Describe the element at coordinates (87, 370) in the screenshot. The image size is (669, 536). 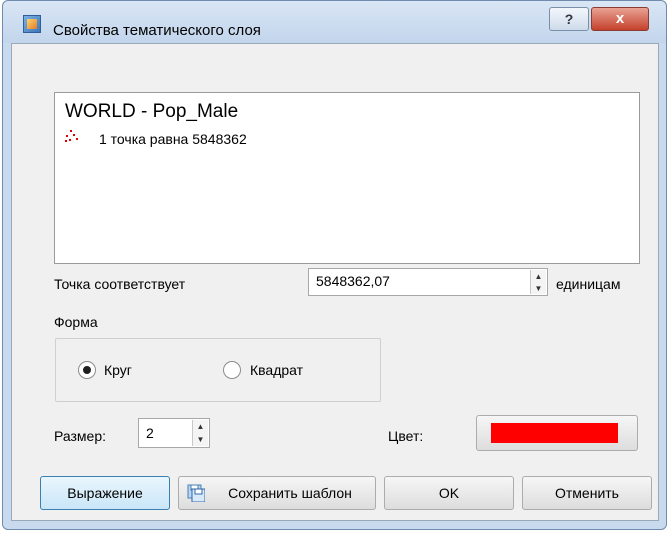
I see `circle-radio` at that location.